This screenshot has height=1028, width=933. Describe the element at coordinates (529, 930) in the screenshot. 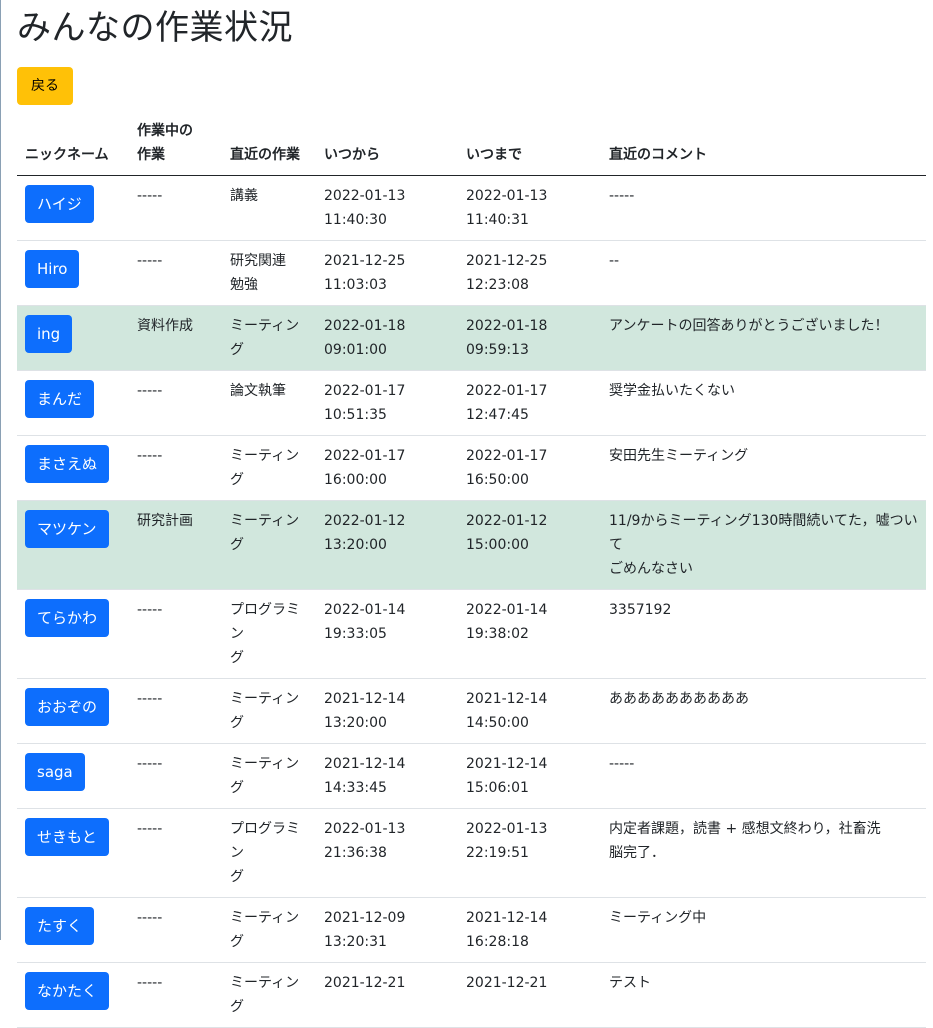

I see `cell-to: 2021-12-14 16:28:18` at that location.